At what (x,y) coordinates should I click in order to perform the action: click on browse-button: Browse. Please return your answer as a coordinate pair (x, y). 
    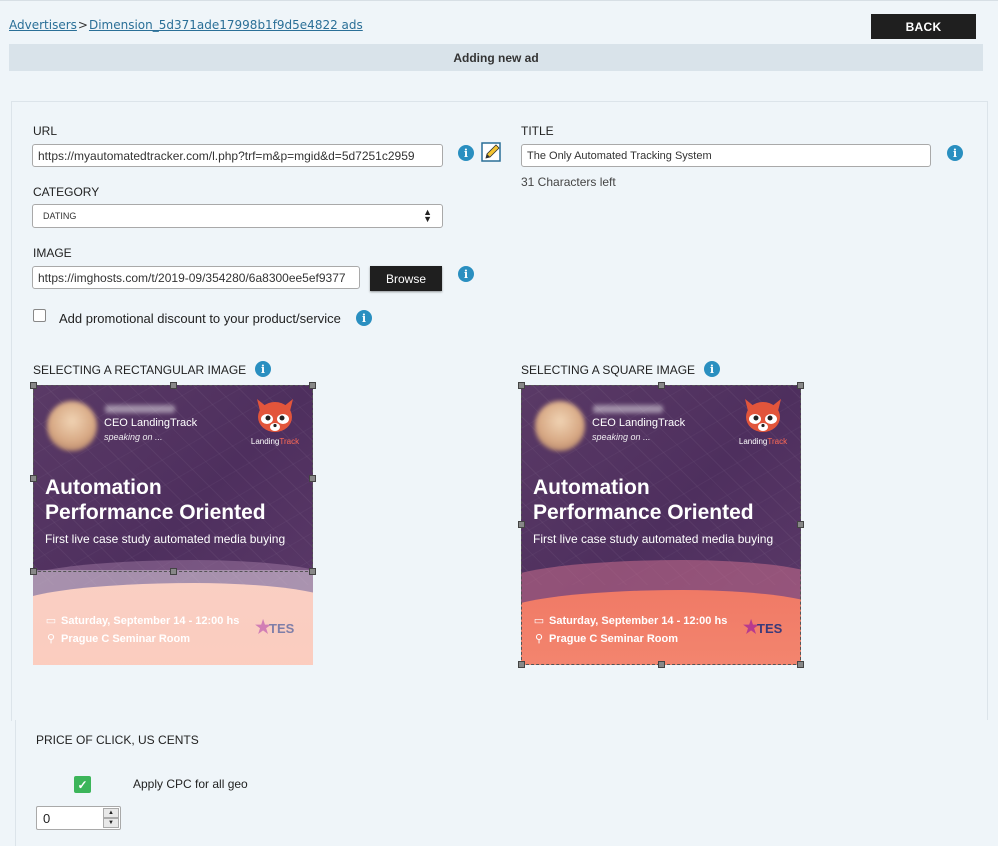
    Looking at the image, I should click on (406, 278).